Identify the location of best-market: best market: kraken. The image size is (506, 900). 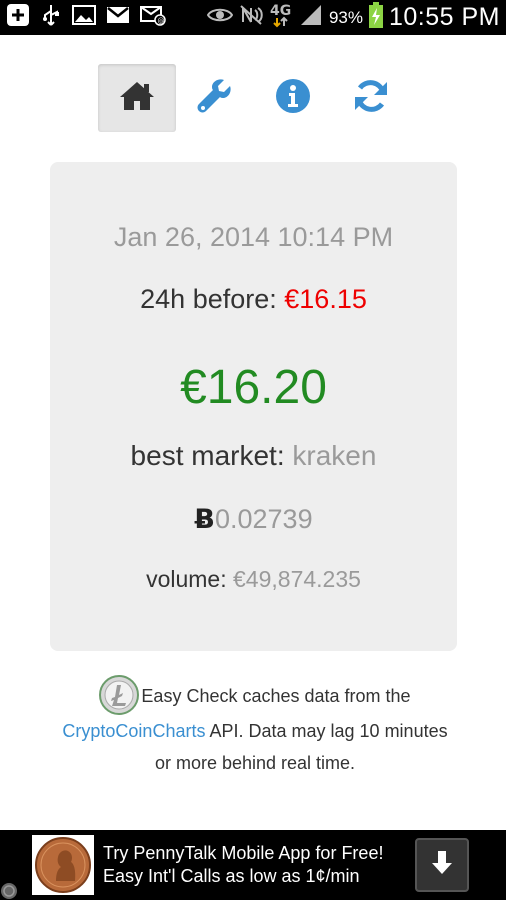
(253, 456).